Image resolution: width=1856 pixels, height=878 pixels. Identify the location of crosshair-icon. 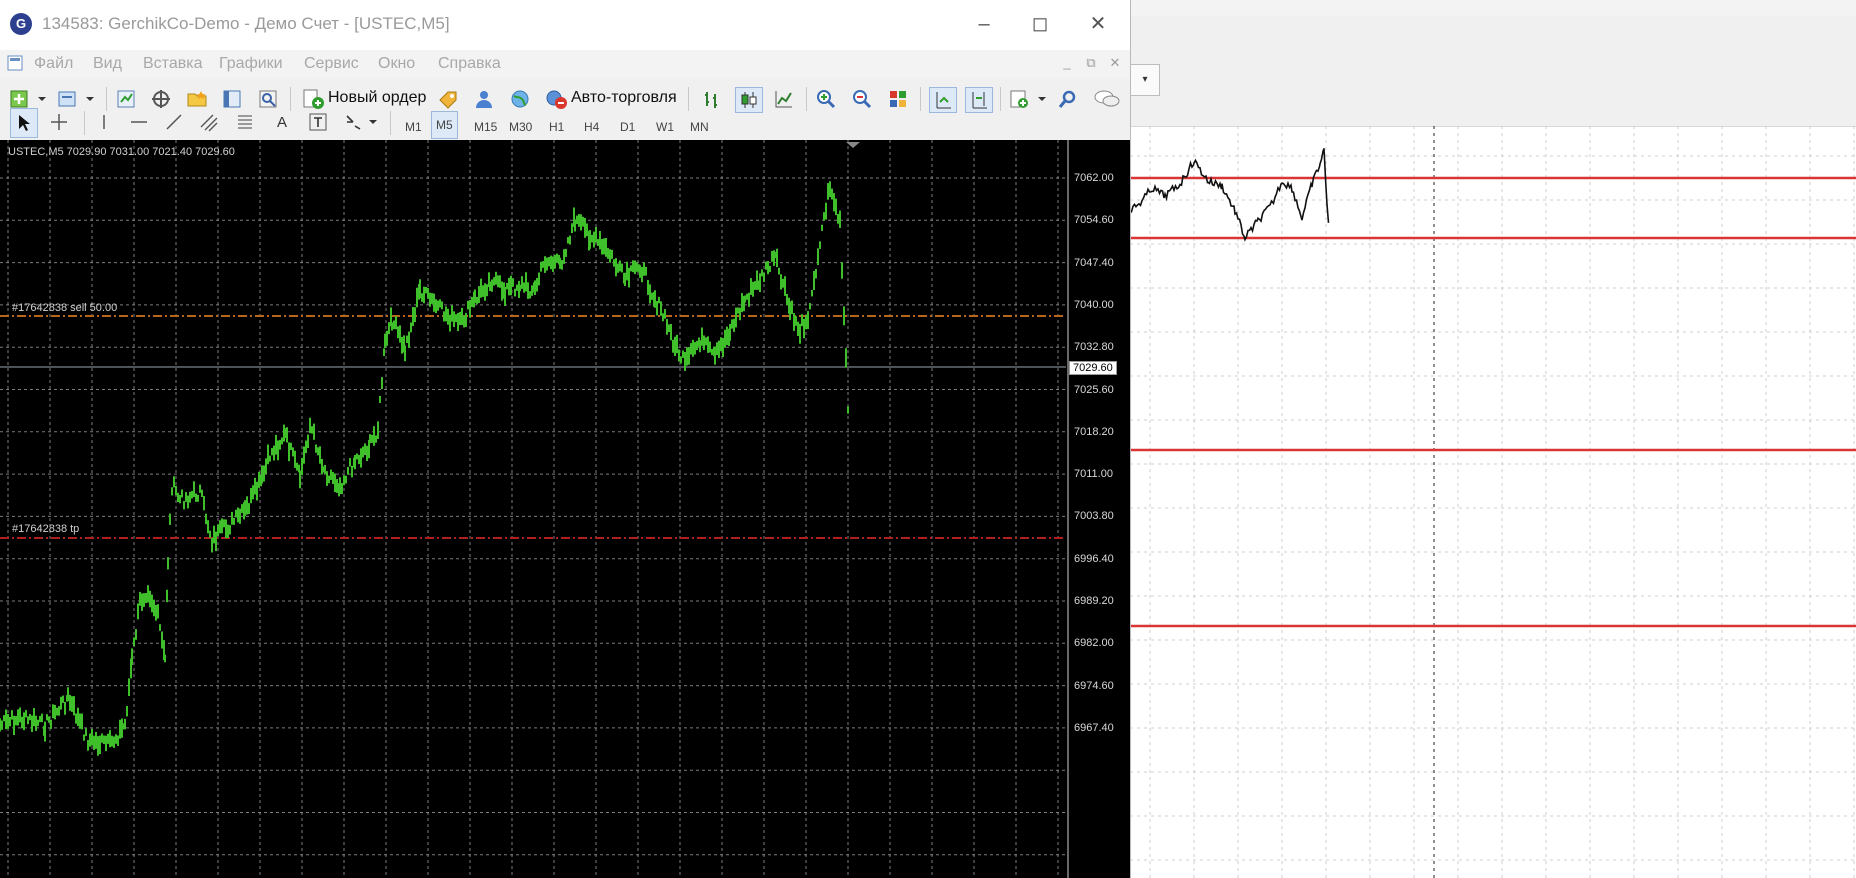
(59, 122).